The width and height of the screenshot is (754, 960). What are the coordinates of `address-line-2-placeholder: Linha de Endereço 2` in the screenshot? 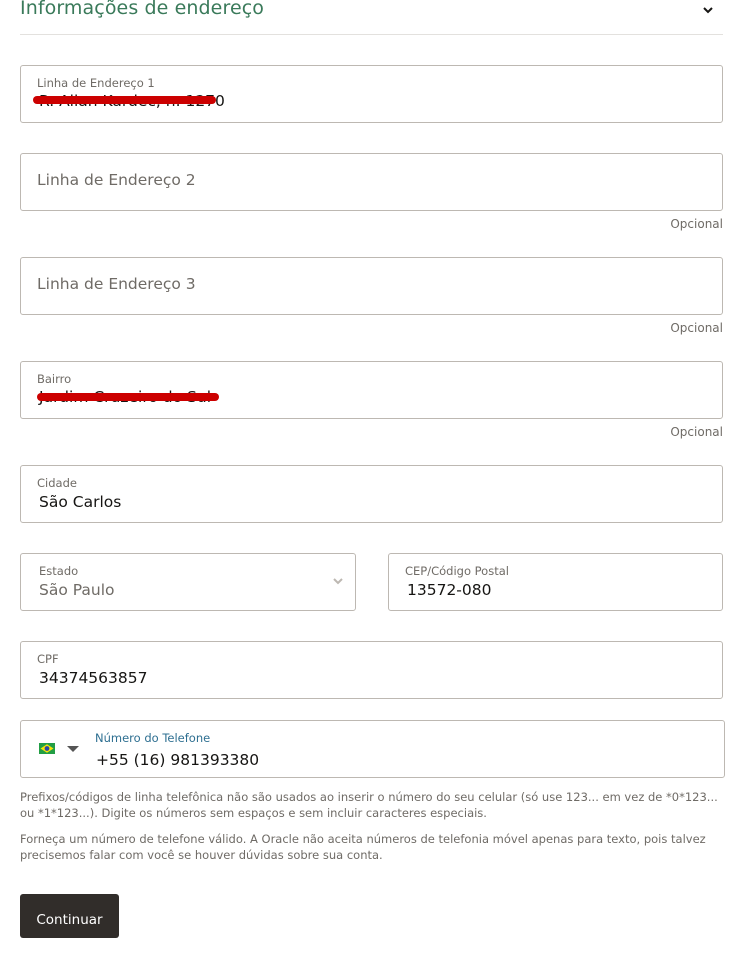 It's located at (116, 180).